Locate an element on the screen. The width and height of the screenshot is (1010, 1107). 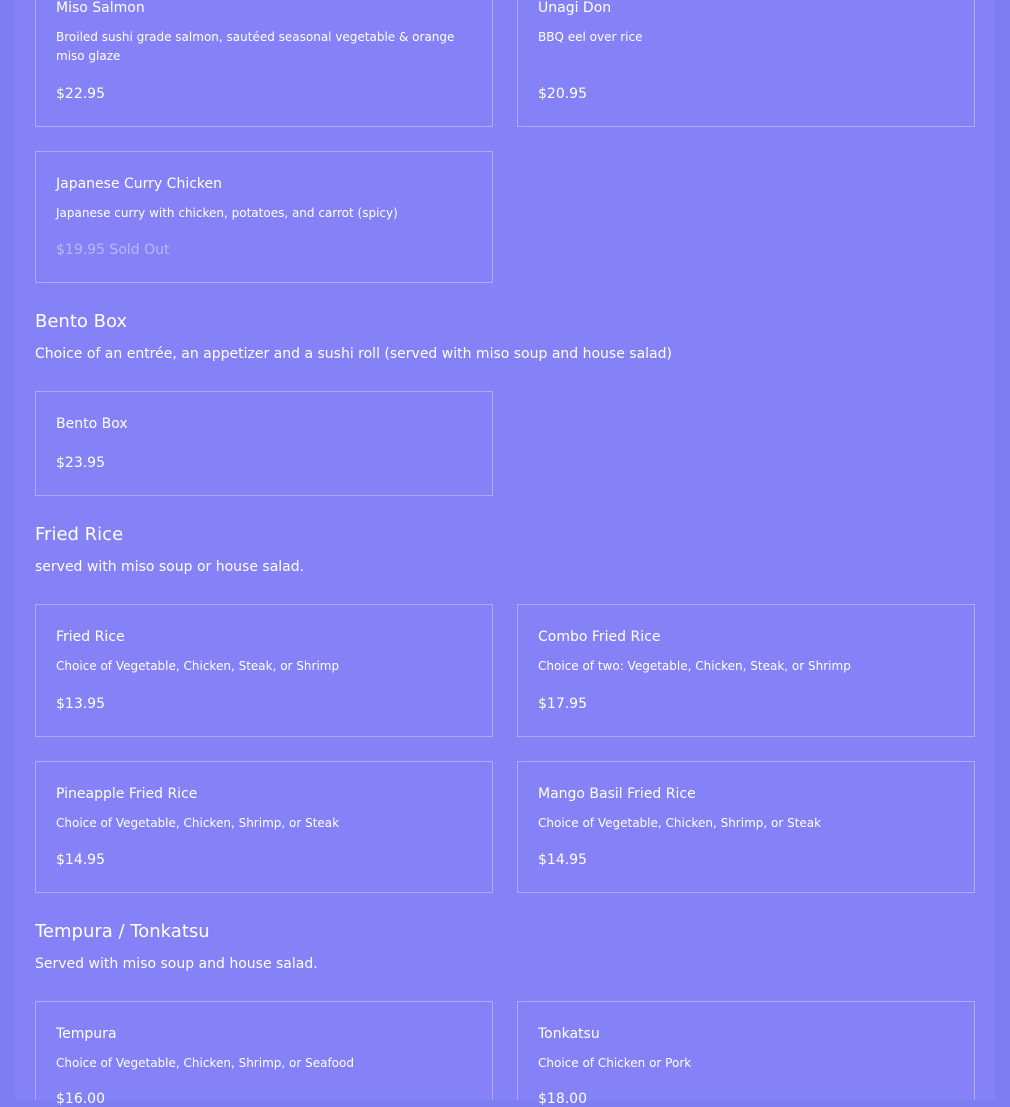
menu-item-name: Pineapple Fried Rice is located at coordinates (127, 794).